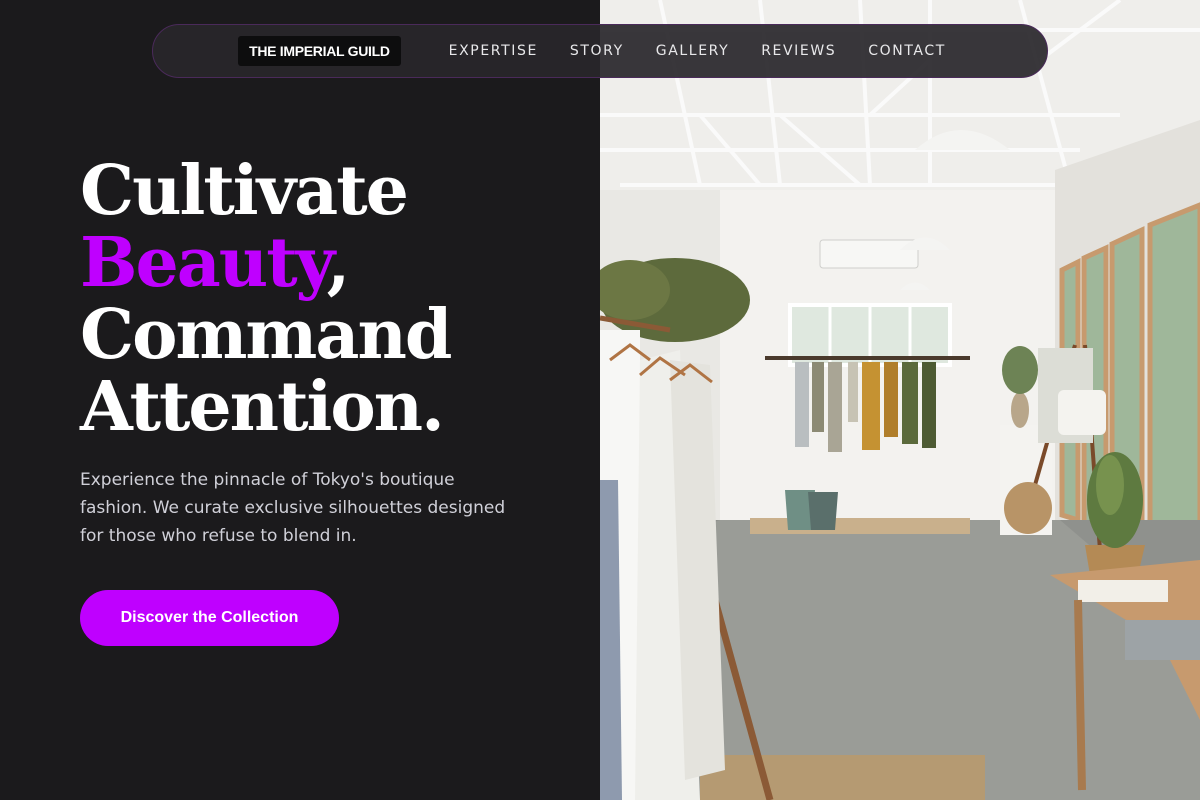  Describe the element at coordinates (493, 51) in the screenshot. I see `nav-link-expertise: EXPERTISE` at that location.